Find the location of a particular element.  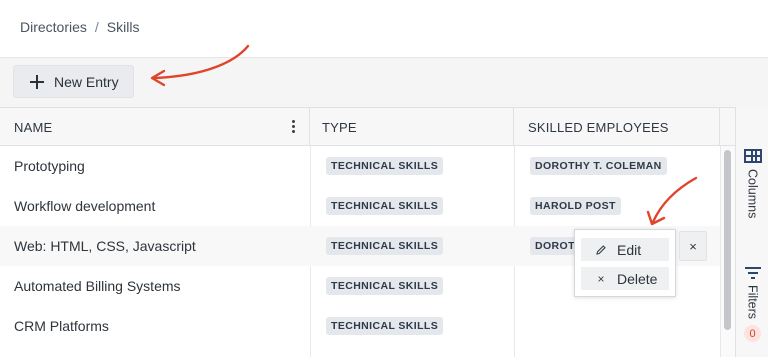

column-header-name-label: NAME is located at coordinates (33, 127).